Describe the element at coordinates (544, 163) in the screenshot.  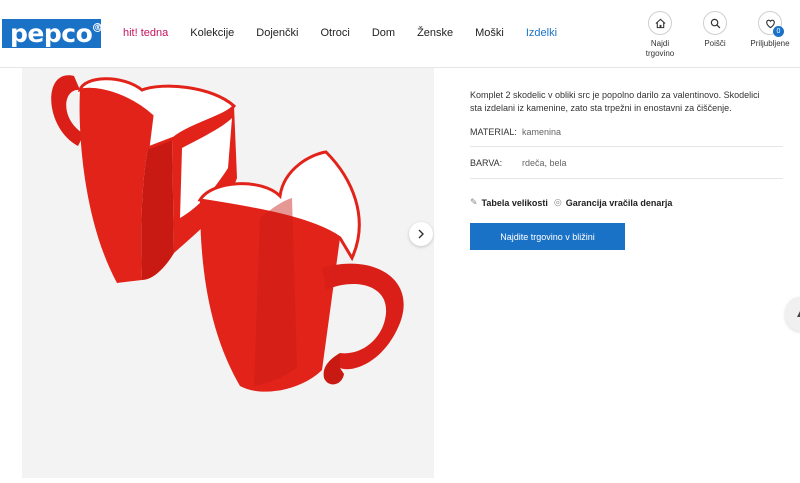
I see `color-value: rdeča, bela` at that location.